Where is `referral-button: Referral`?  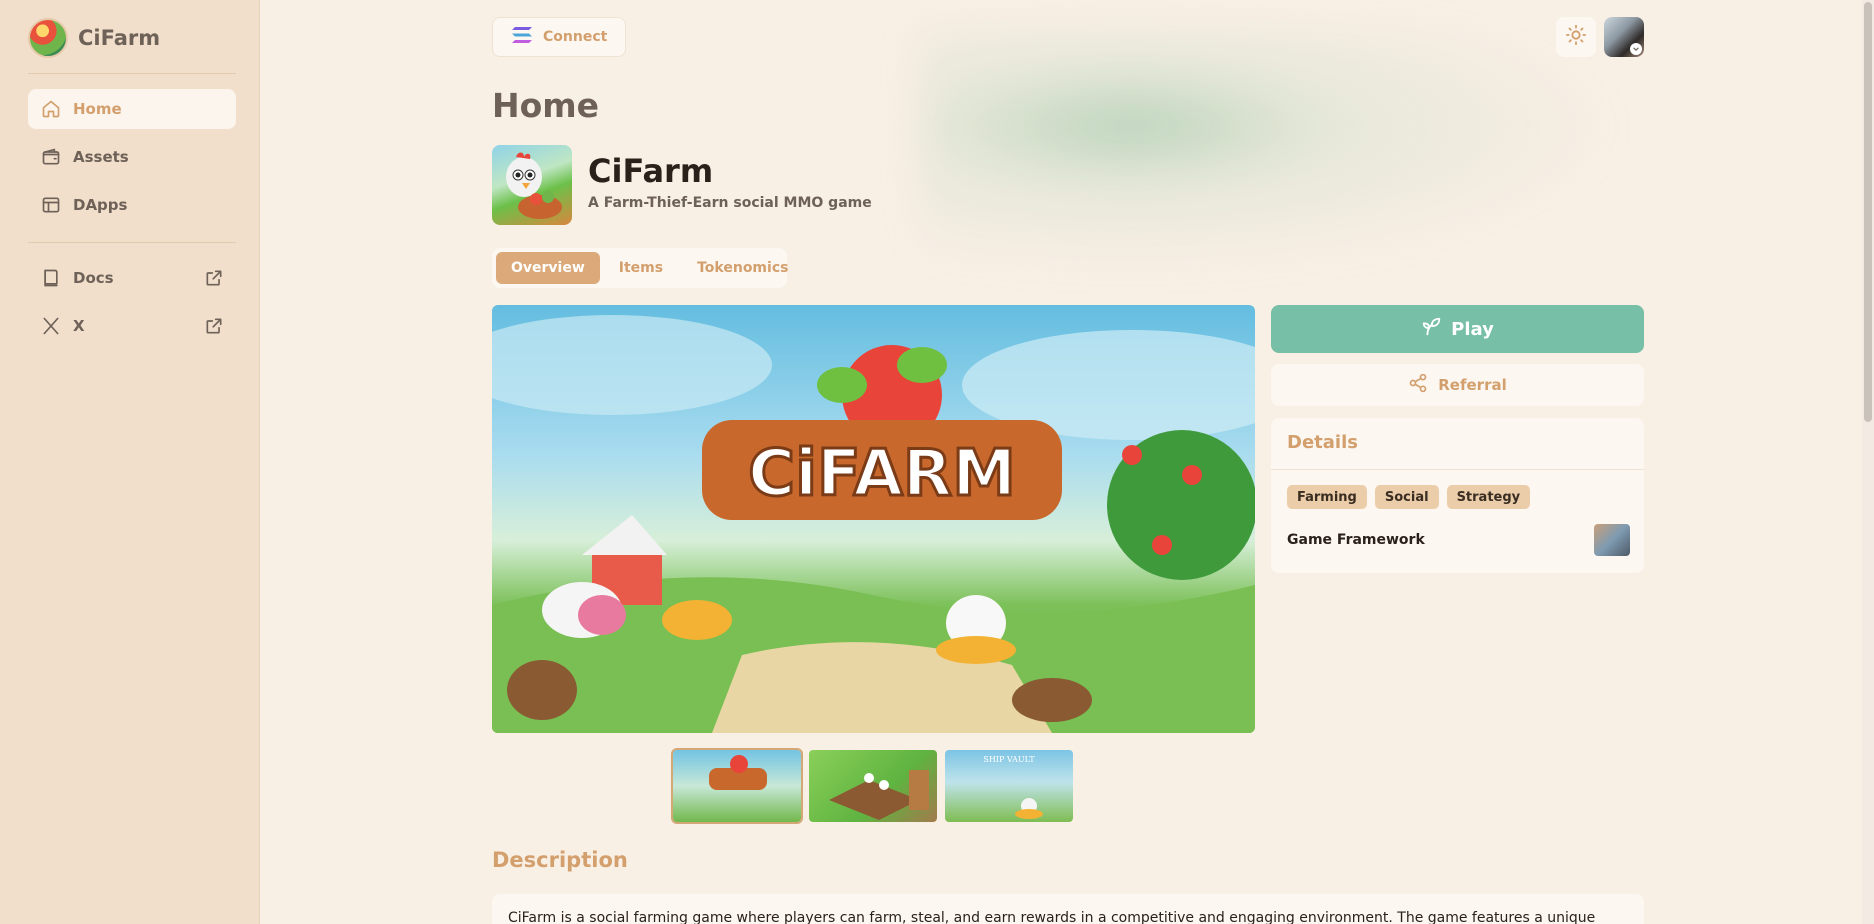 referral-button: Referral is located at coordinates (1457, 385).